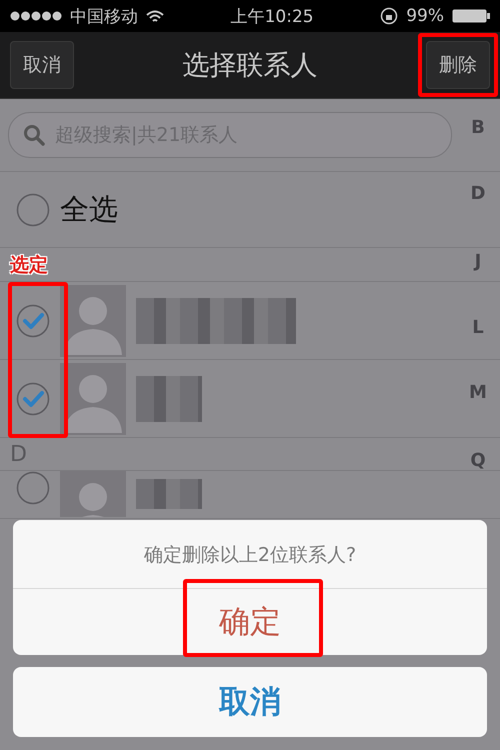 This screenshot has width=500, height=750. What do you see at coordinates (34, 135) in the screenshot?
I see `search-icon` at bounding box center [34, 135].